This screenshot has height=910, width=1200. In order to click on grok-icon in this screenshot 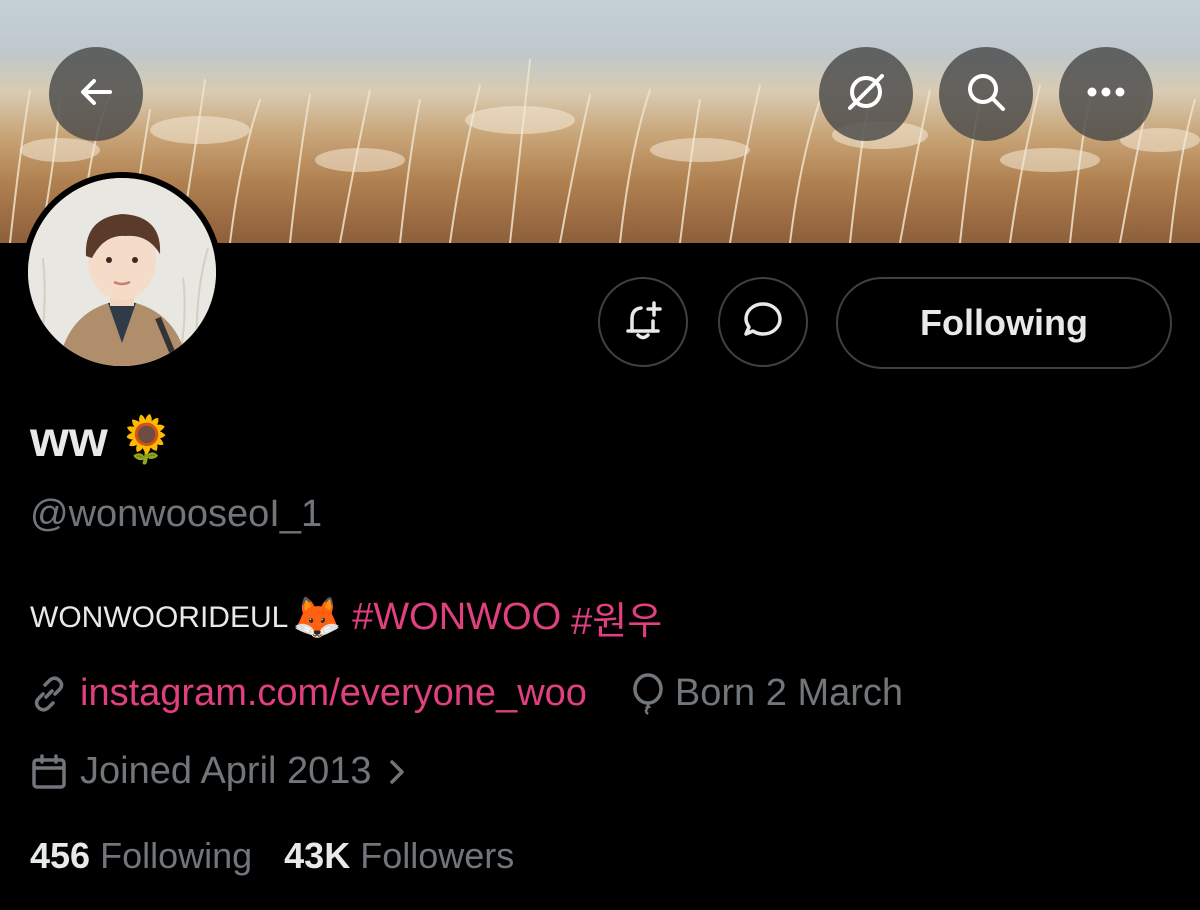, I will do `click(866, 94)`.